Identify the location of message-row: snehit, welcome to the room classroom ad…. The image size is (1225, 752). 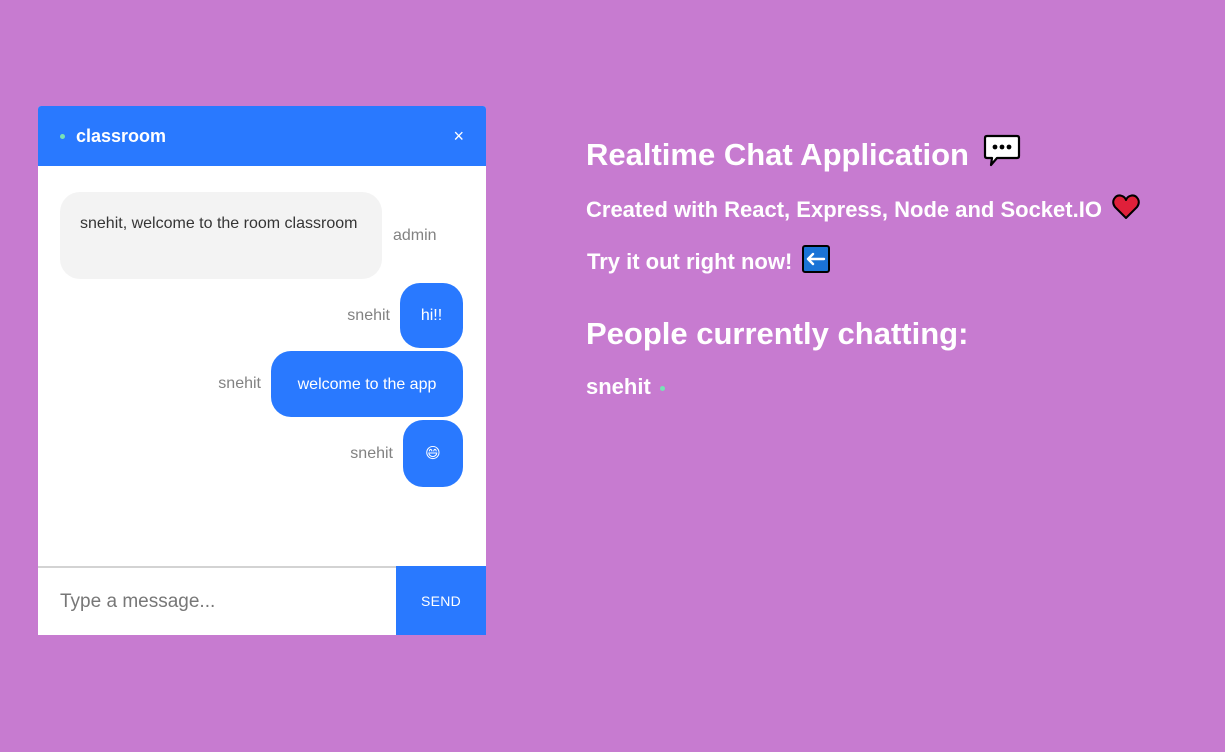
(248, 235).